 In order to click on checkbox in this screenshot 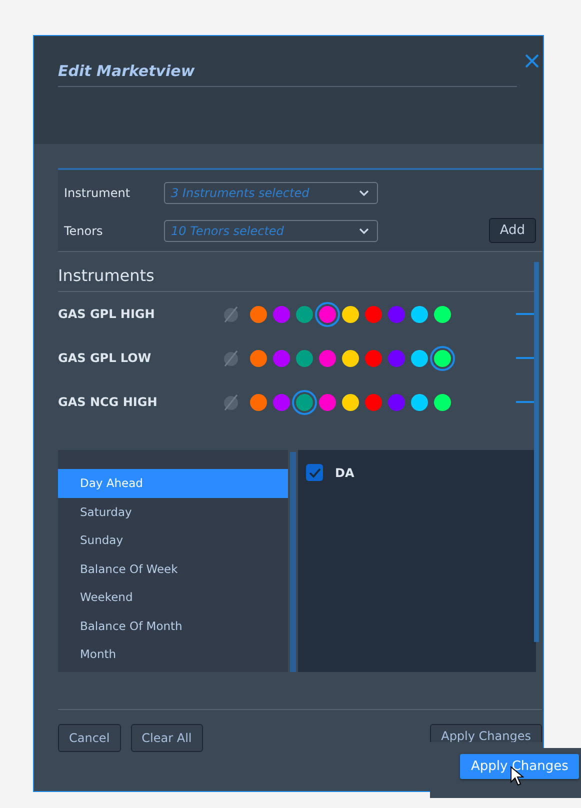, I will do `click(314, 472)`.